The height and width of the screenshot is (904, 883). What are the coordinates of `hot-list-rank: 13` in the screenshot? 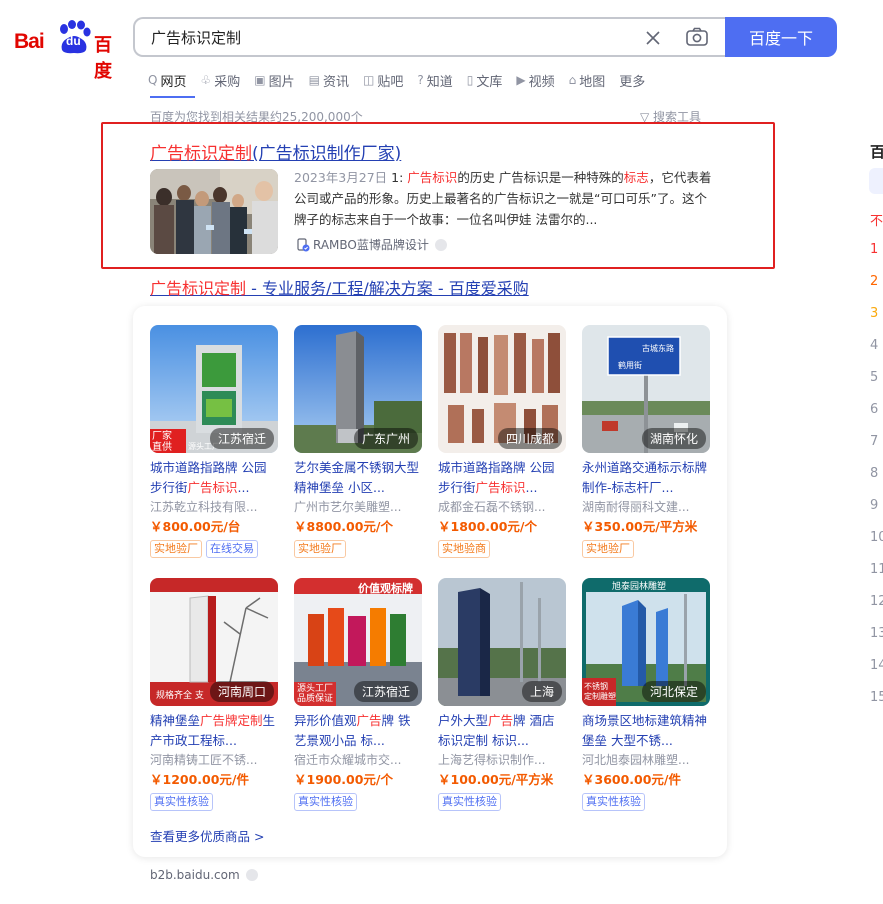 It's located at (876, 633).